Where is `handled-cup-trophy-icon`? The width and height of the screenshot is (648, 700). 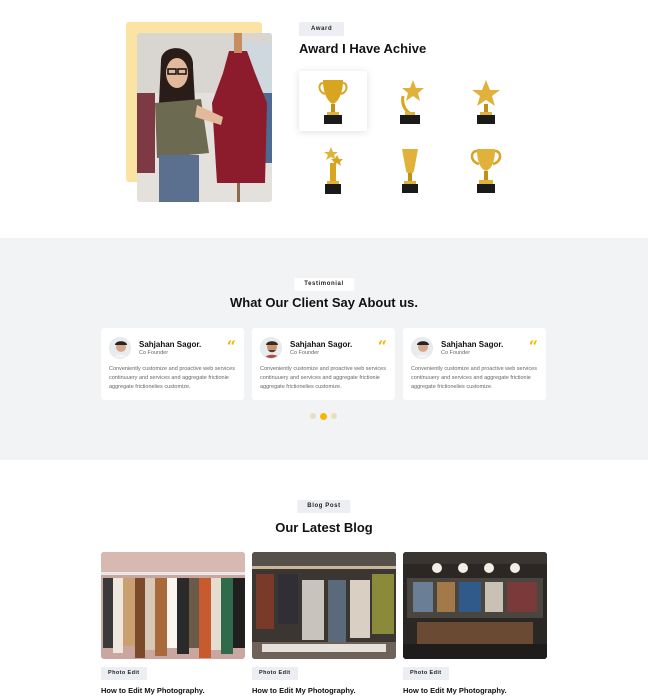
handled-cup-trophy-icon is located at coordinates (486, 171).